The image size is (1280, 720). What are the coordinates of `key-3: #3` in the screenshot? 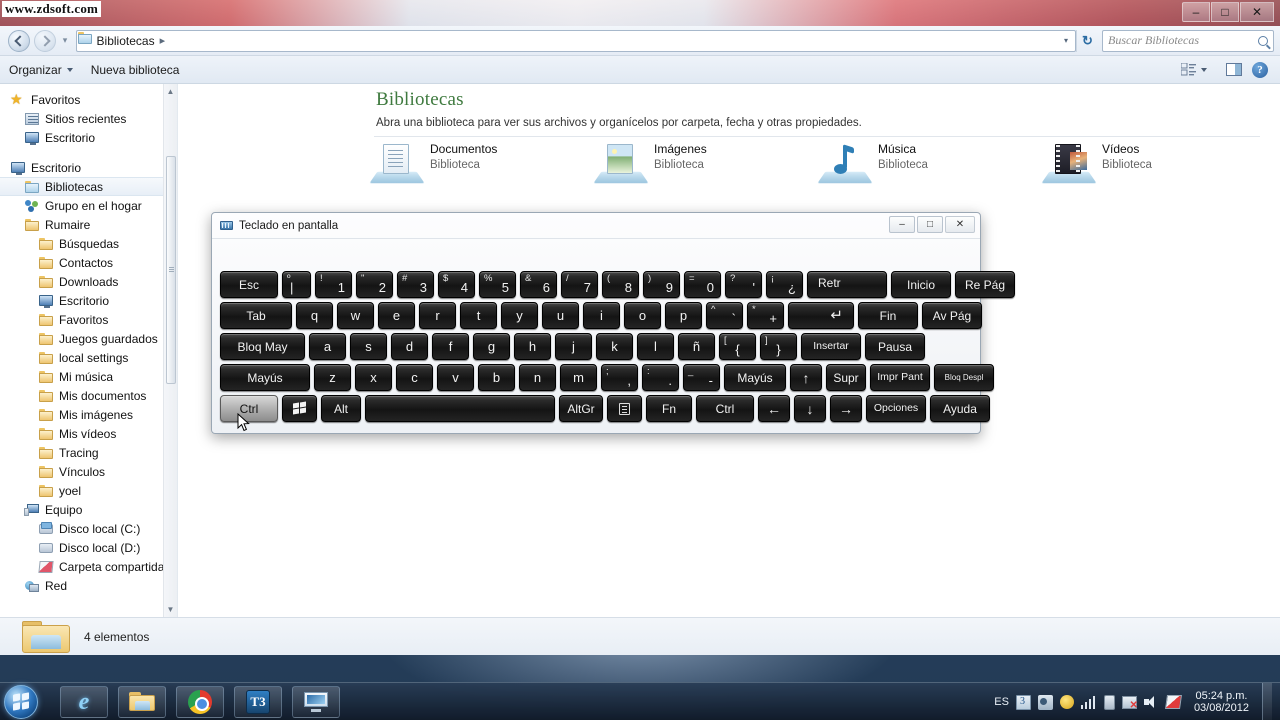 It's located at (415, 284).